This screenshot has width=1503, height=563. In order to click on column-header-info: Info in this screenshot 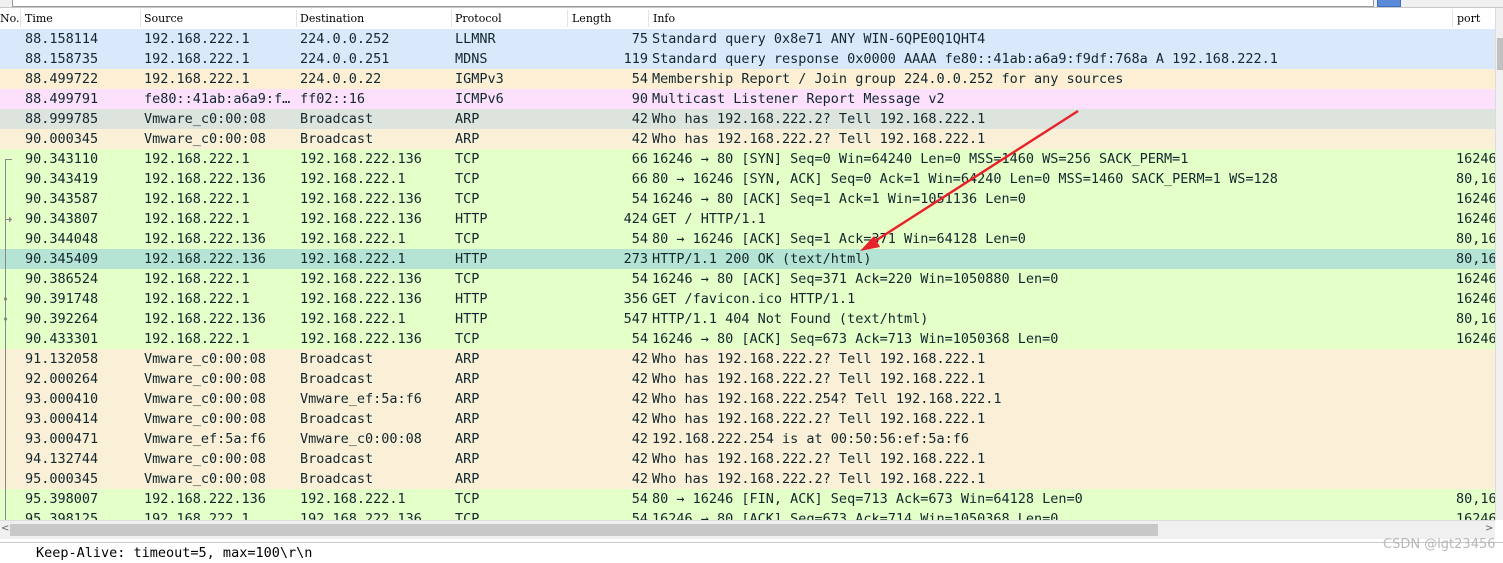, I will do `click(664, 18)`.